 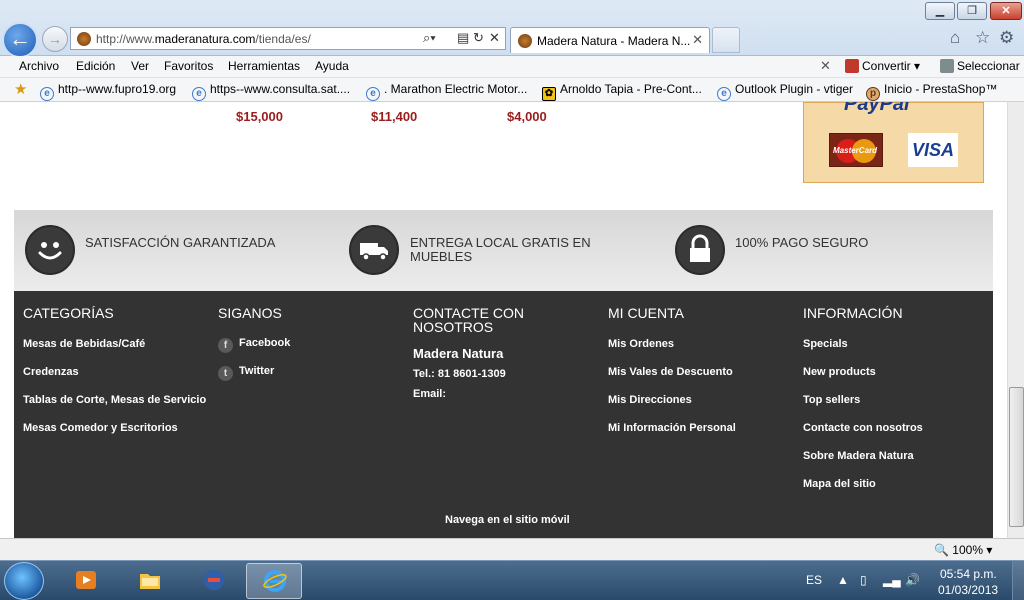 What do you see at coordinates (700, 250) in the screenshot?
I see `lock-icon` at bounding box center [700, 250].